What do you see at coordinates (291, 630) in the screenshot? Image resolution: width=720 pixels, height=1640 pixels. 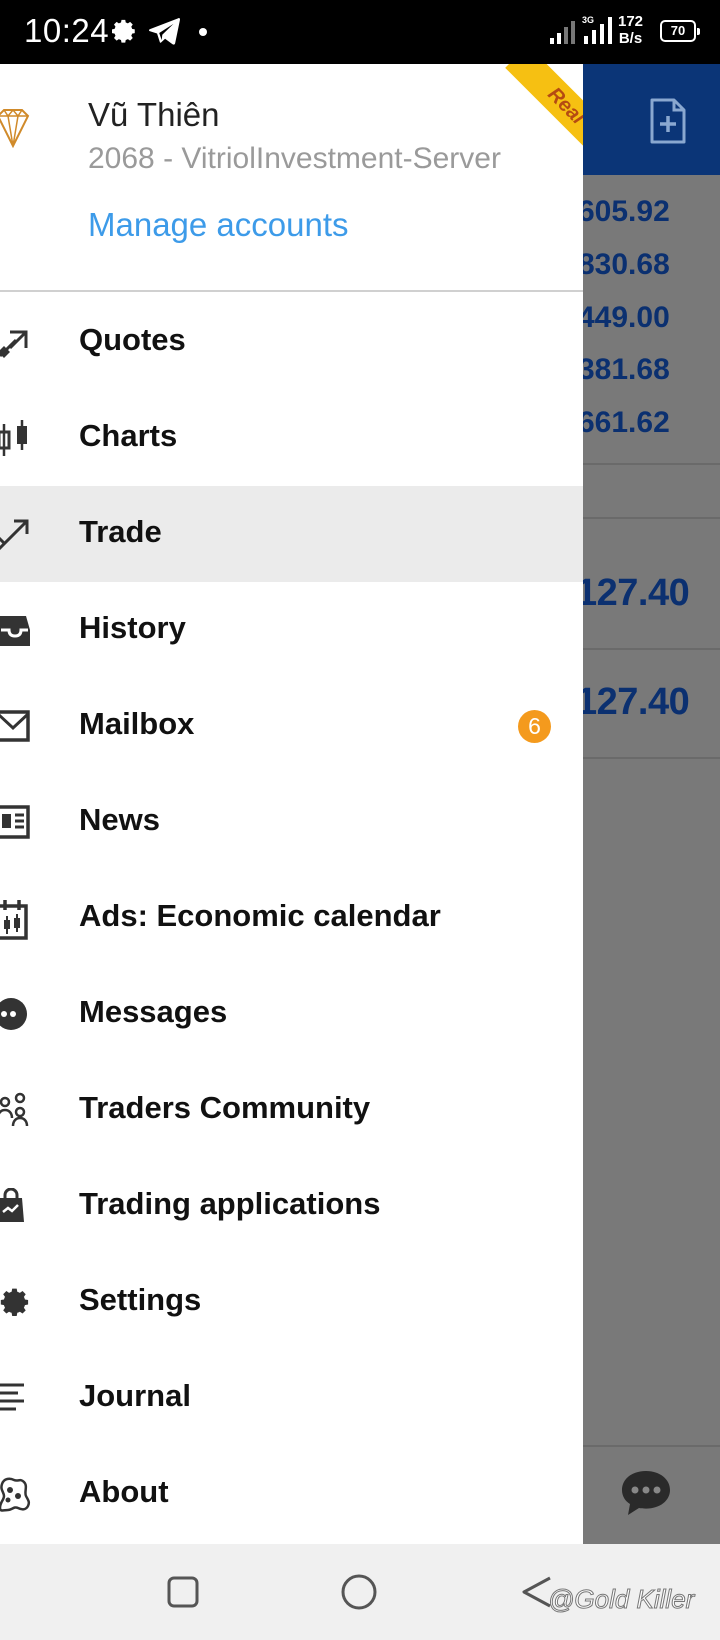 I see `menu-item-history: History` at bounding box center [291, 630].